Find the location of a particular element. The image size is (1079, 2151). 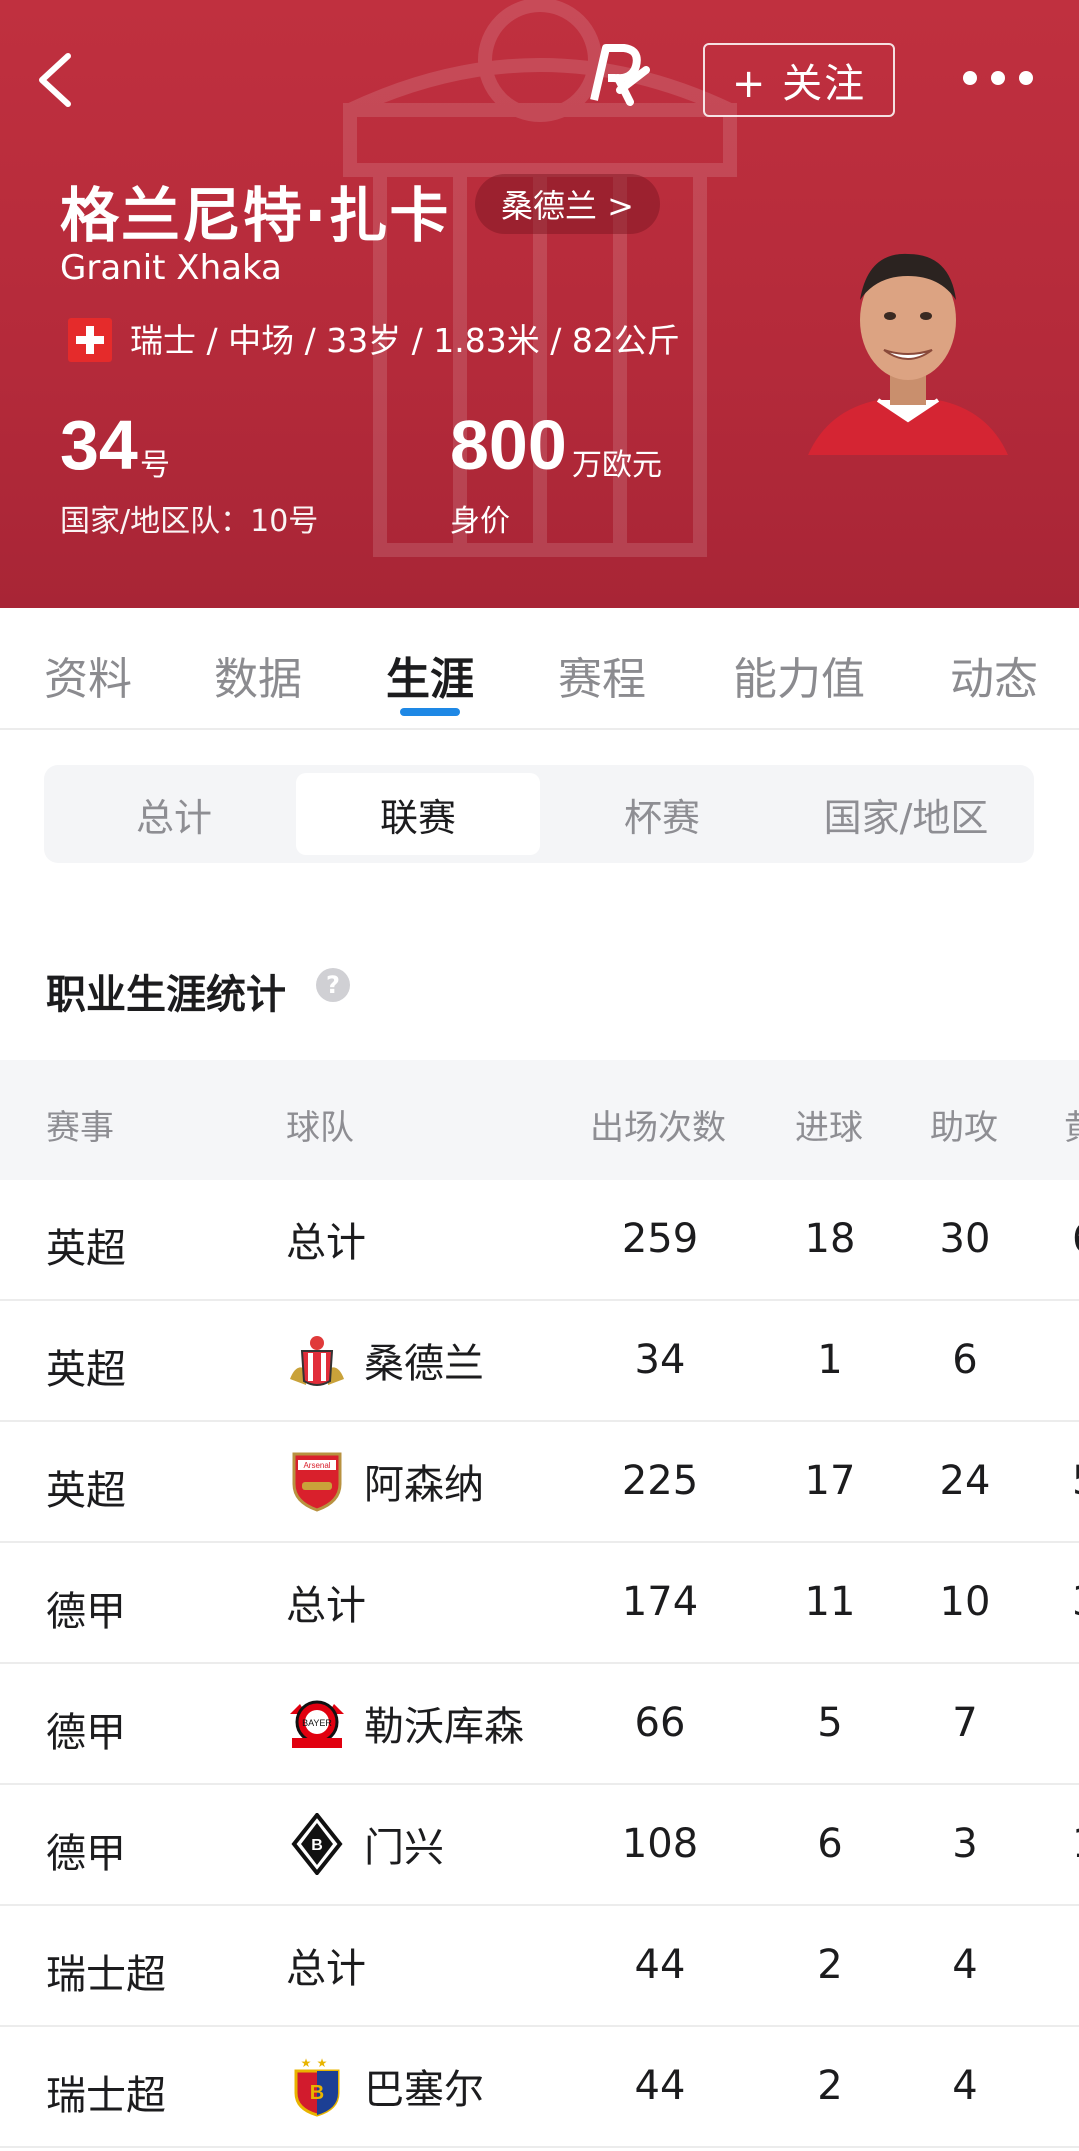

cell-assists: 24 is located at coordinates (965, 1481).